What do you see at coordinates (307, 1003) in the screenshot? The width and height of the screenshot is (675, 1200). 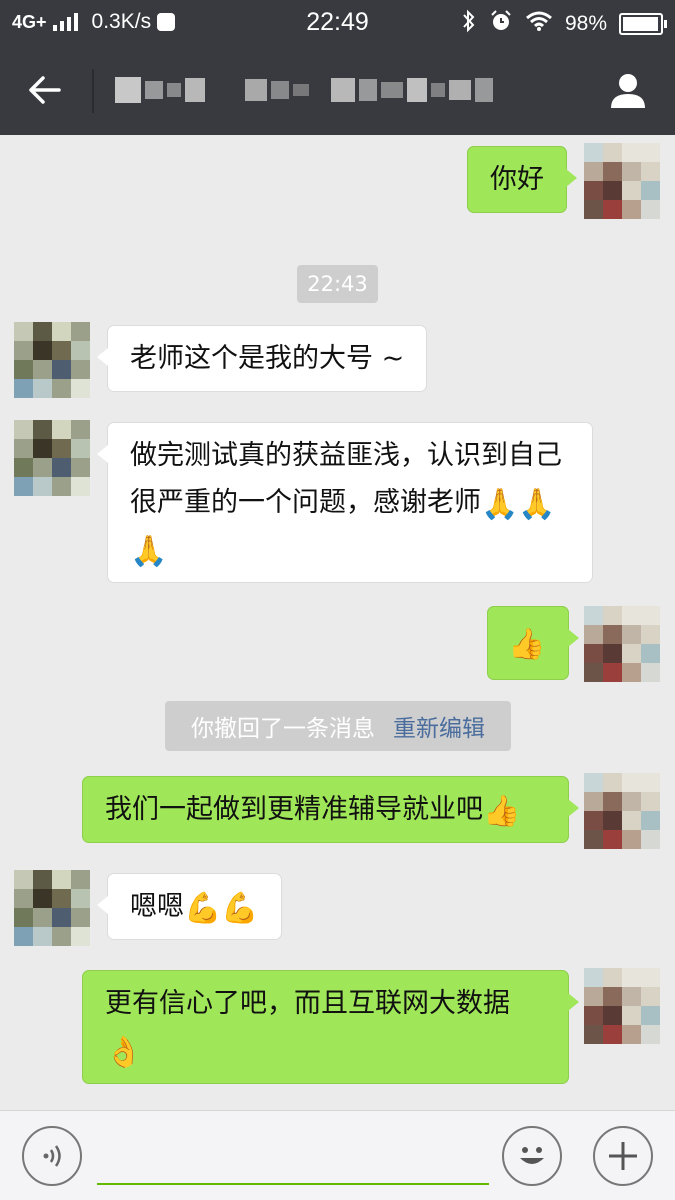 I see `message-text: 更有信心了吧，而且互联网大数据` at bounding box center [307, 1003].